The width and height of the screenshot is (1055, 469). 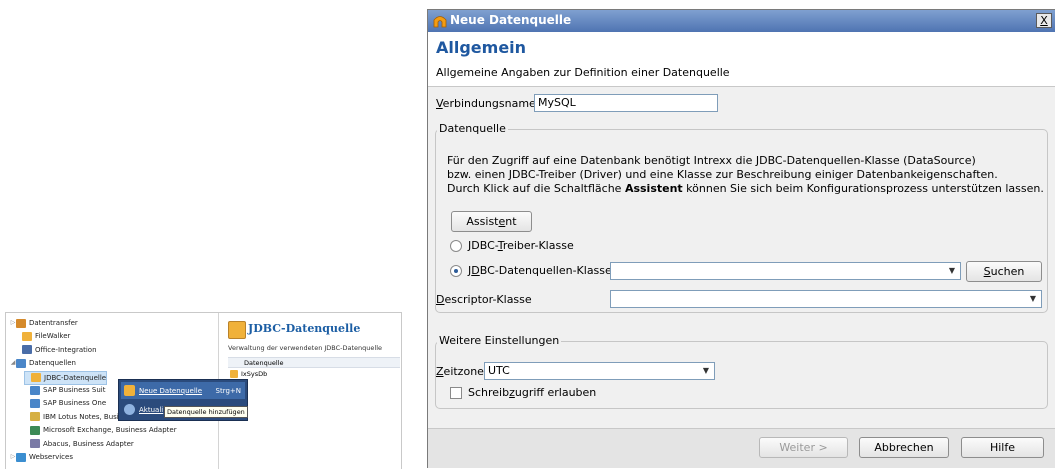 I want to click on tree-item-label: Microsoft Exchange, Business Adapter, so click(x=110, y=430).